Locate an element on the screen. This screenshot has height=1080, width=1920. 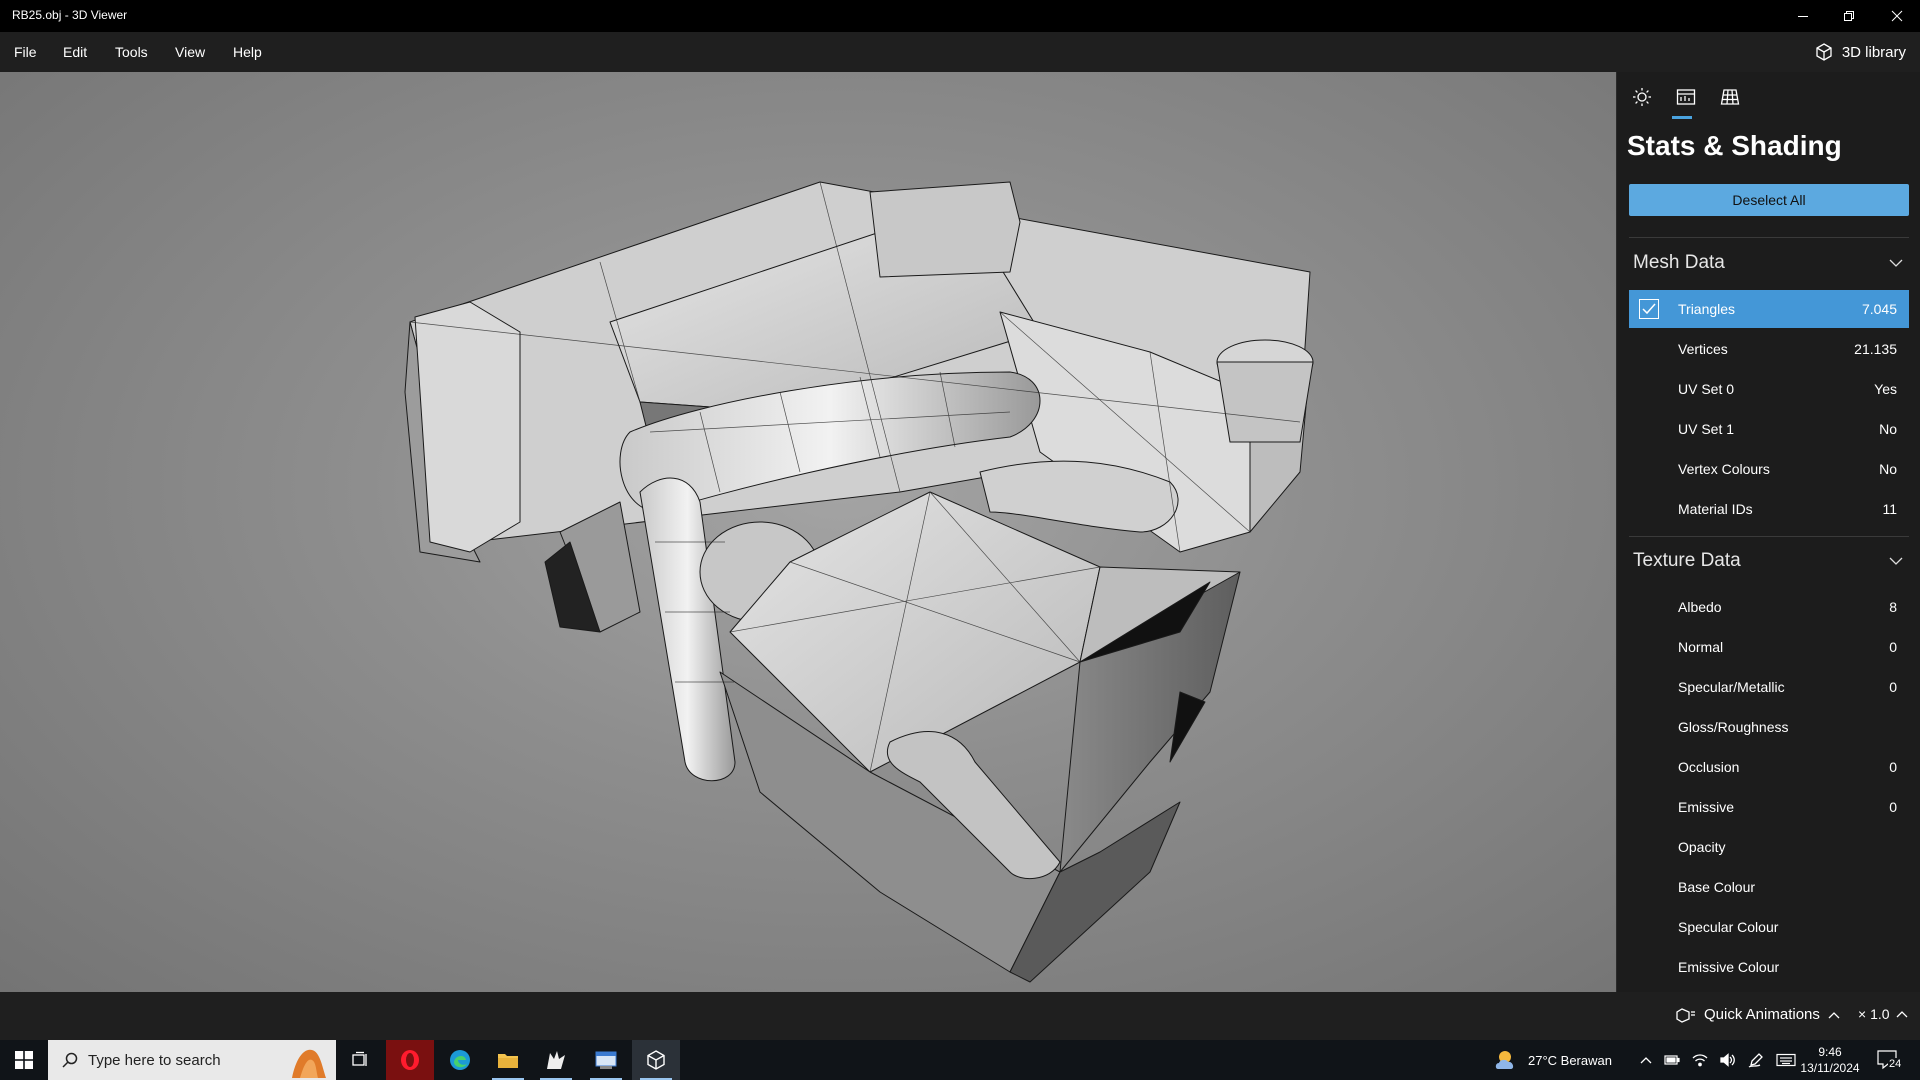
row-label: Occlusion is located at coordinates (1709, 767).